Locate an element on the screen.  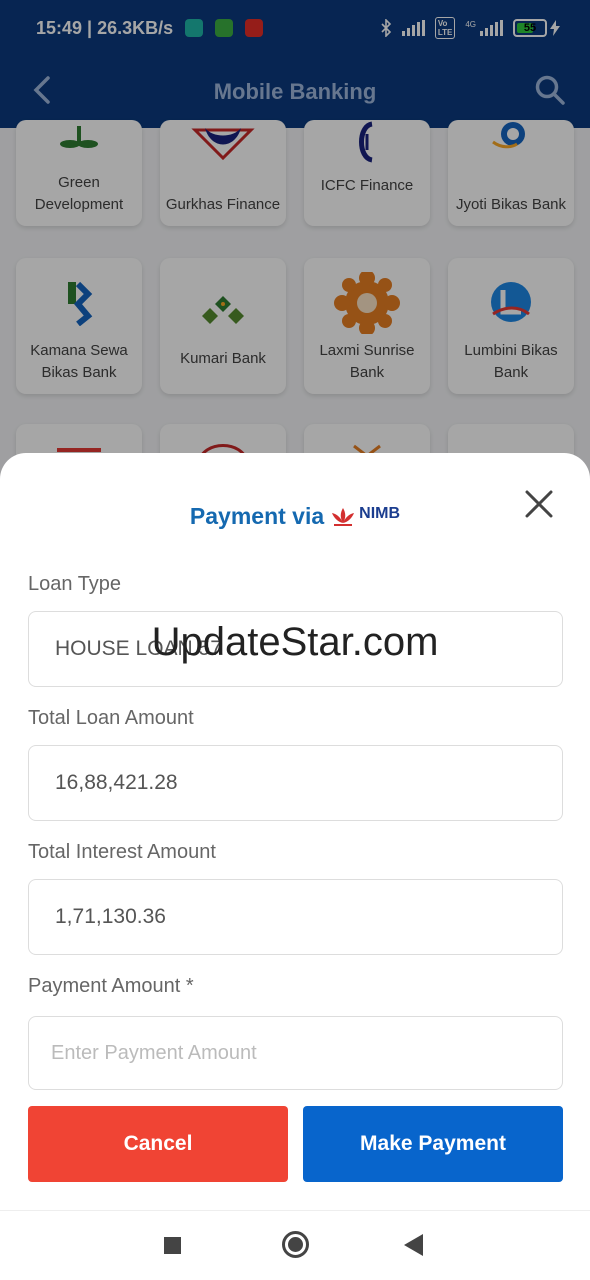
nimb-flower-icon is located at coordinates (343, 516).